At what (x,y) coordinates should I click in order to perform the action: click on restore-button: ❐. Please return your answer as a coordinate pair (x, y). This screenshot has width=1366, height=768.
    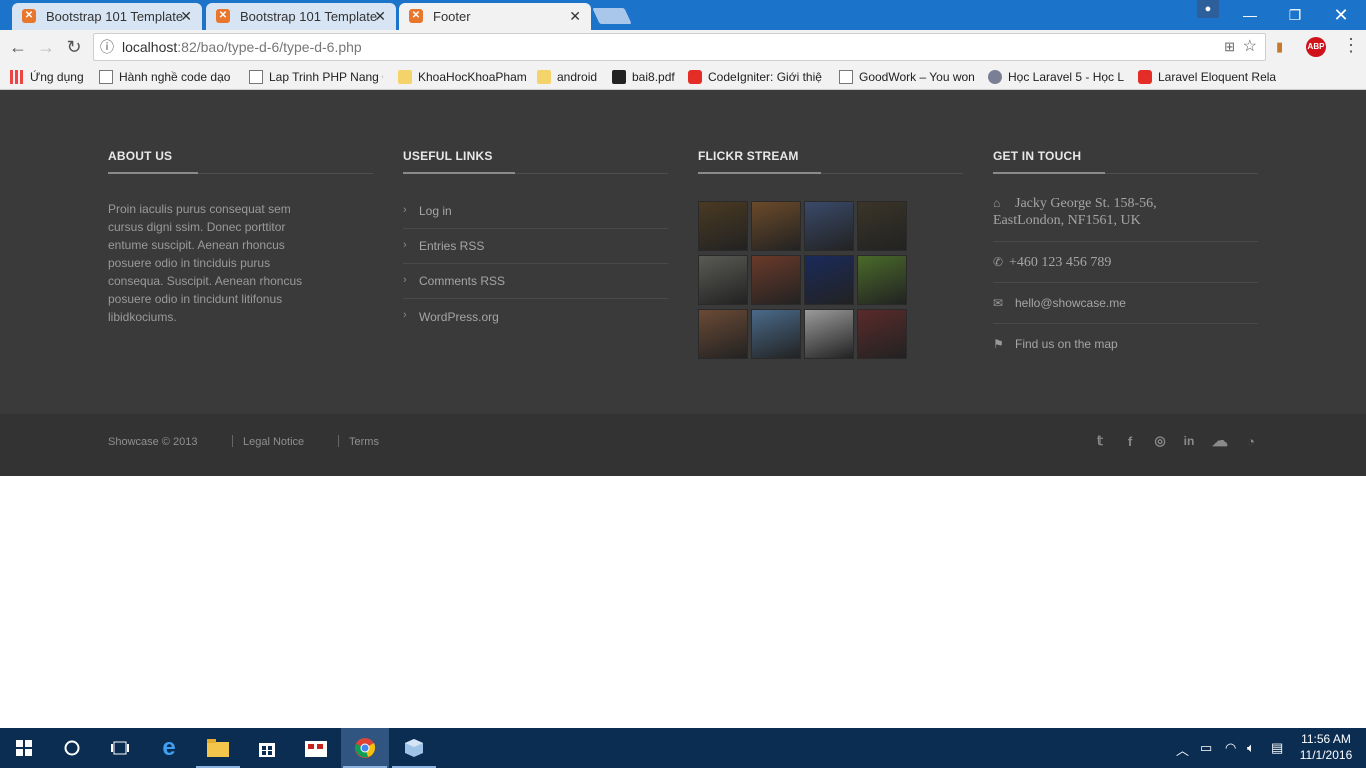
    Looking at the image, I should click on (1295, 15).